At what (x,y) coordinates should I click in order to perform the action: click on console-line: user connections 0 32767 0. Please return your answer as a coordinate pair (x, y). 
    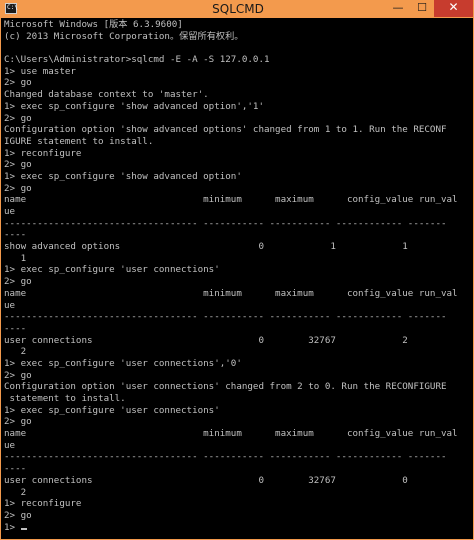
    Looking at the image, I should click on (206, 480).